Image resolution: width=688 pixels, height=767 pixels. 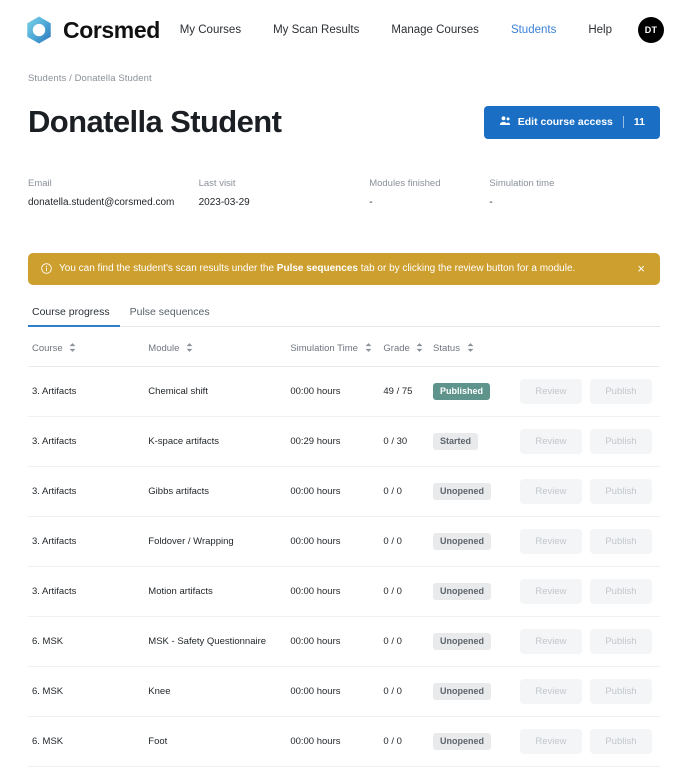 What do you see at coordinates (651, 30) in the screenshot?
I see `avatar: DT` at bounding box center [651, 30].